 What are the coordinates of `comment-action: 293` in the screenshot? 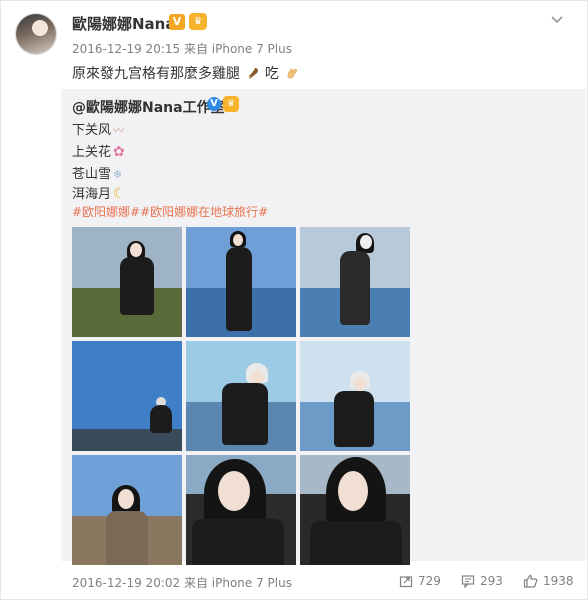 It's located at (482, 581).